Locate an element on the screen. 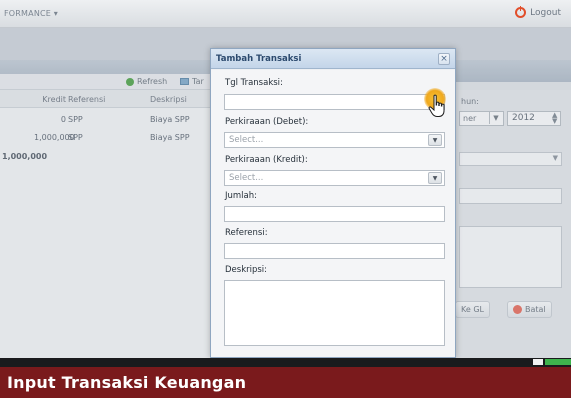 This screenshot has height=398, width=571. close-icon: × is located at coordinates (444, 59).